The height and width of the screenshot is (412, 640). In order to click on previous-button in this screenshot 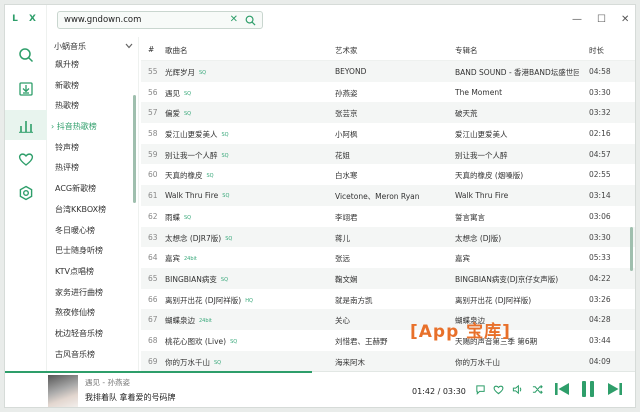, I will do `click(562, 390)`.